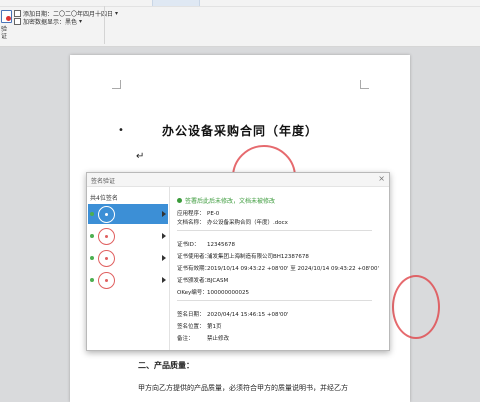  What do you see at coordinates (4, 33) in the screenshot?
I see `verify-button-label: 验证` at bounding box center [4, 33].